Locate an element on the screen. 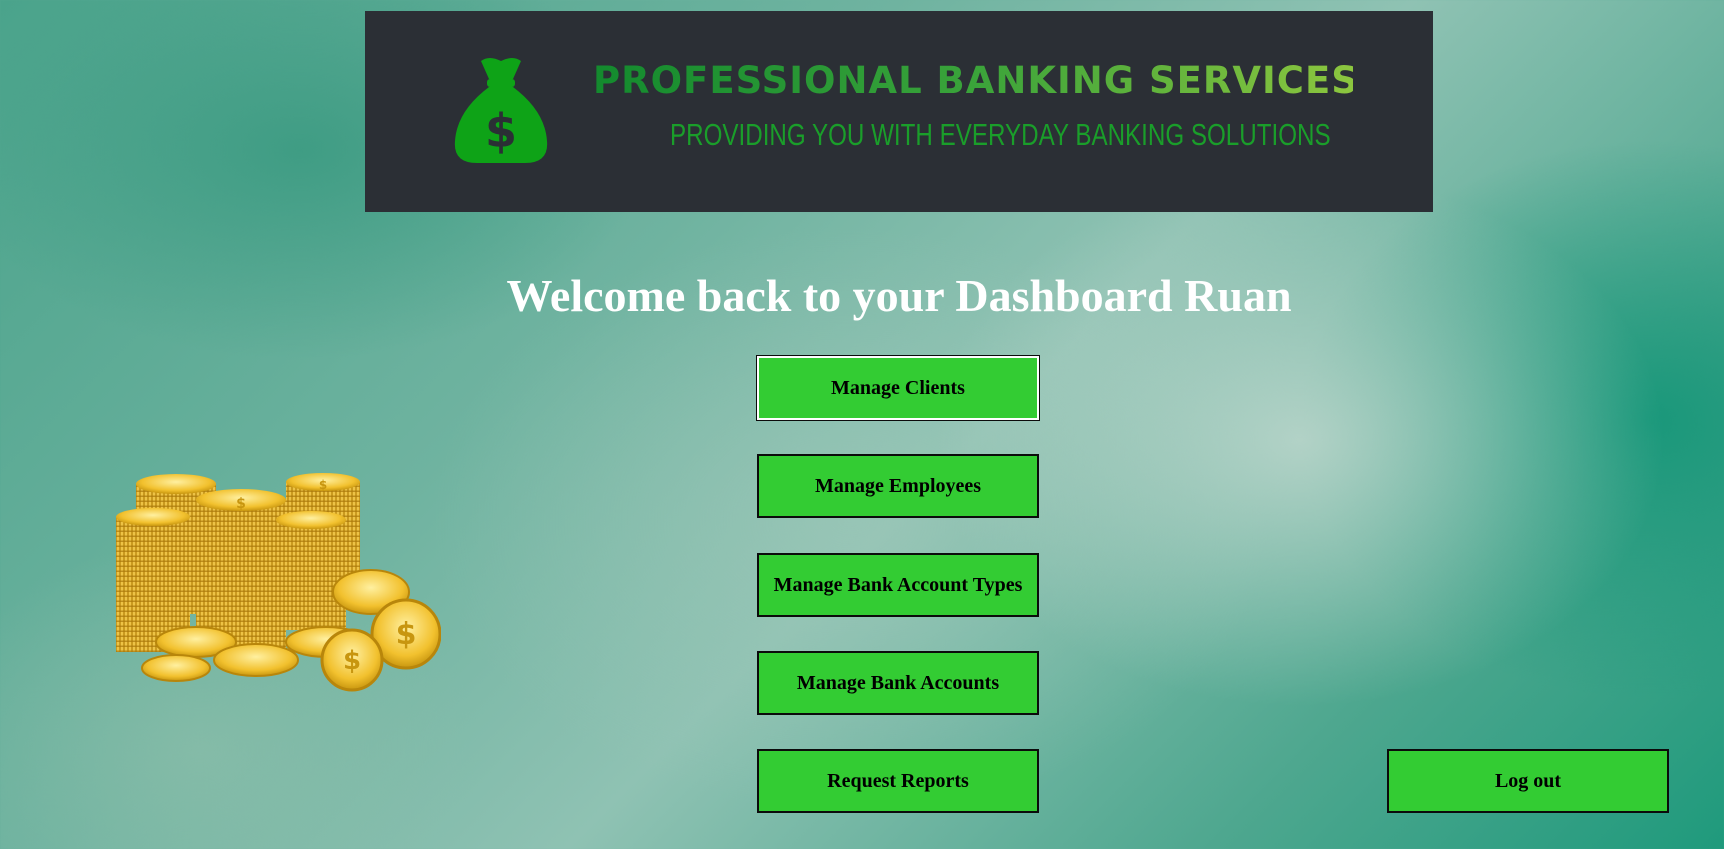  log-out-button: Log out is located at coordinates (1528, 781).